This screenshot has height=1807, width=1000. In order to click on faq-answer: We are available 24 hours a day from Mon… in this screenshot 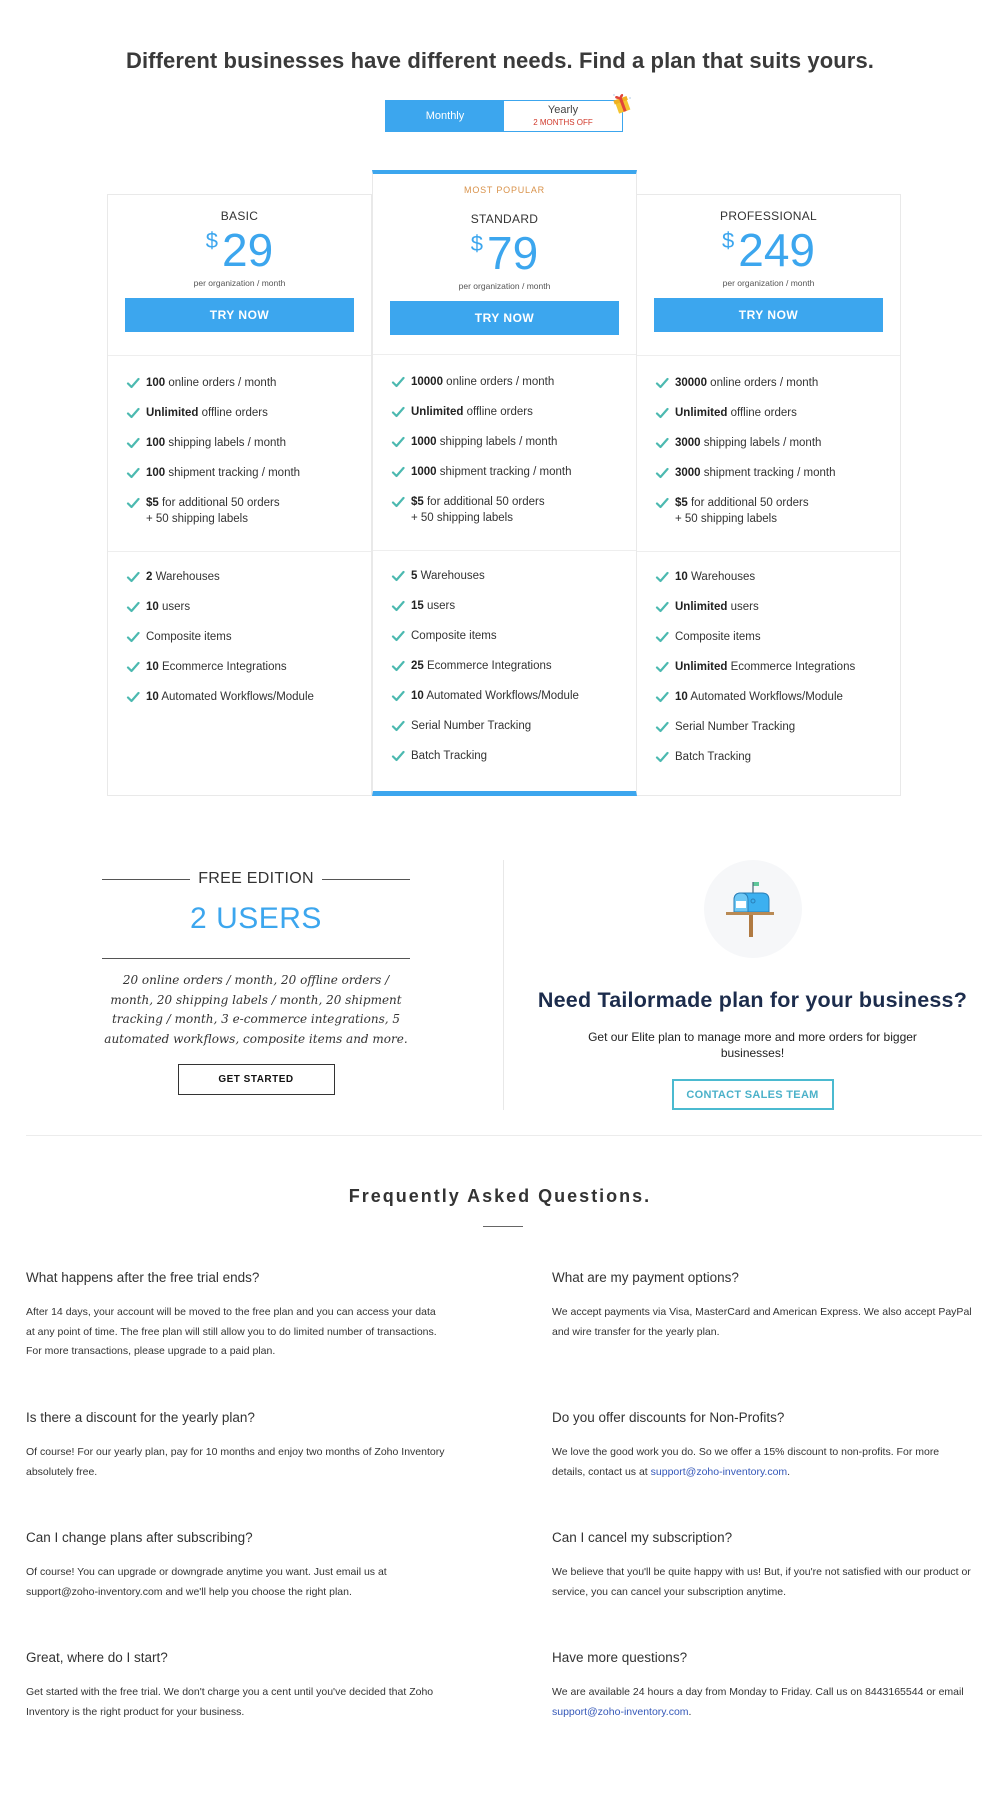, I will do `click(758, 1702)`.